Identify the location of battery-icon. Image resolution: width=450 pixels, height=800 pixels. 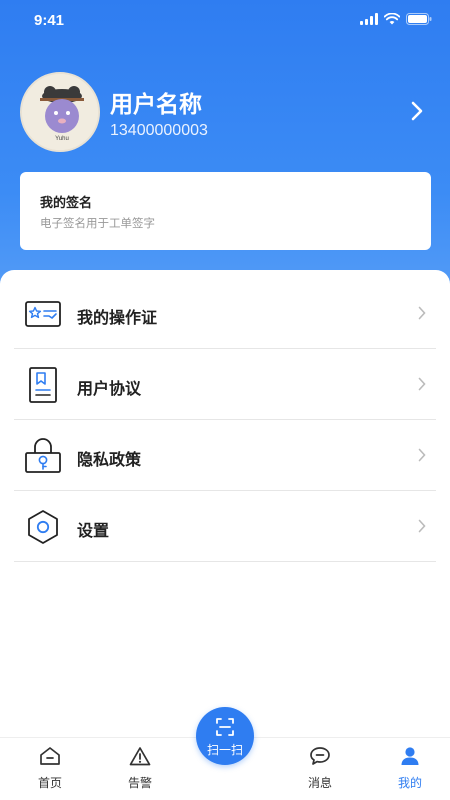
(419, 19).